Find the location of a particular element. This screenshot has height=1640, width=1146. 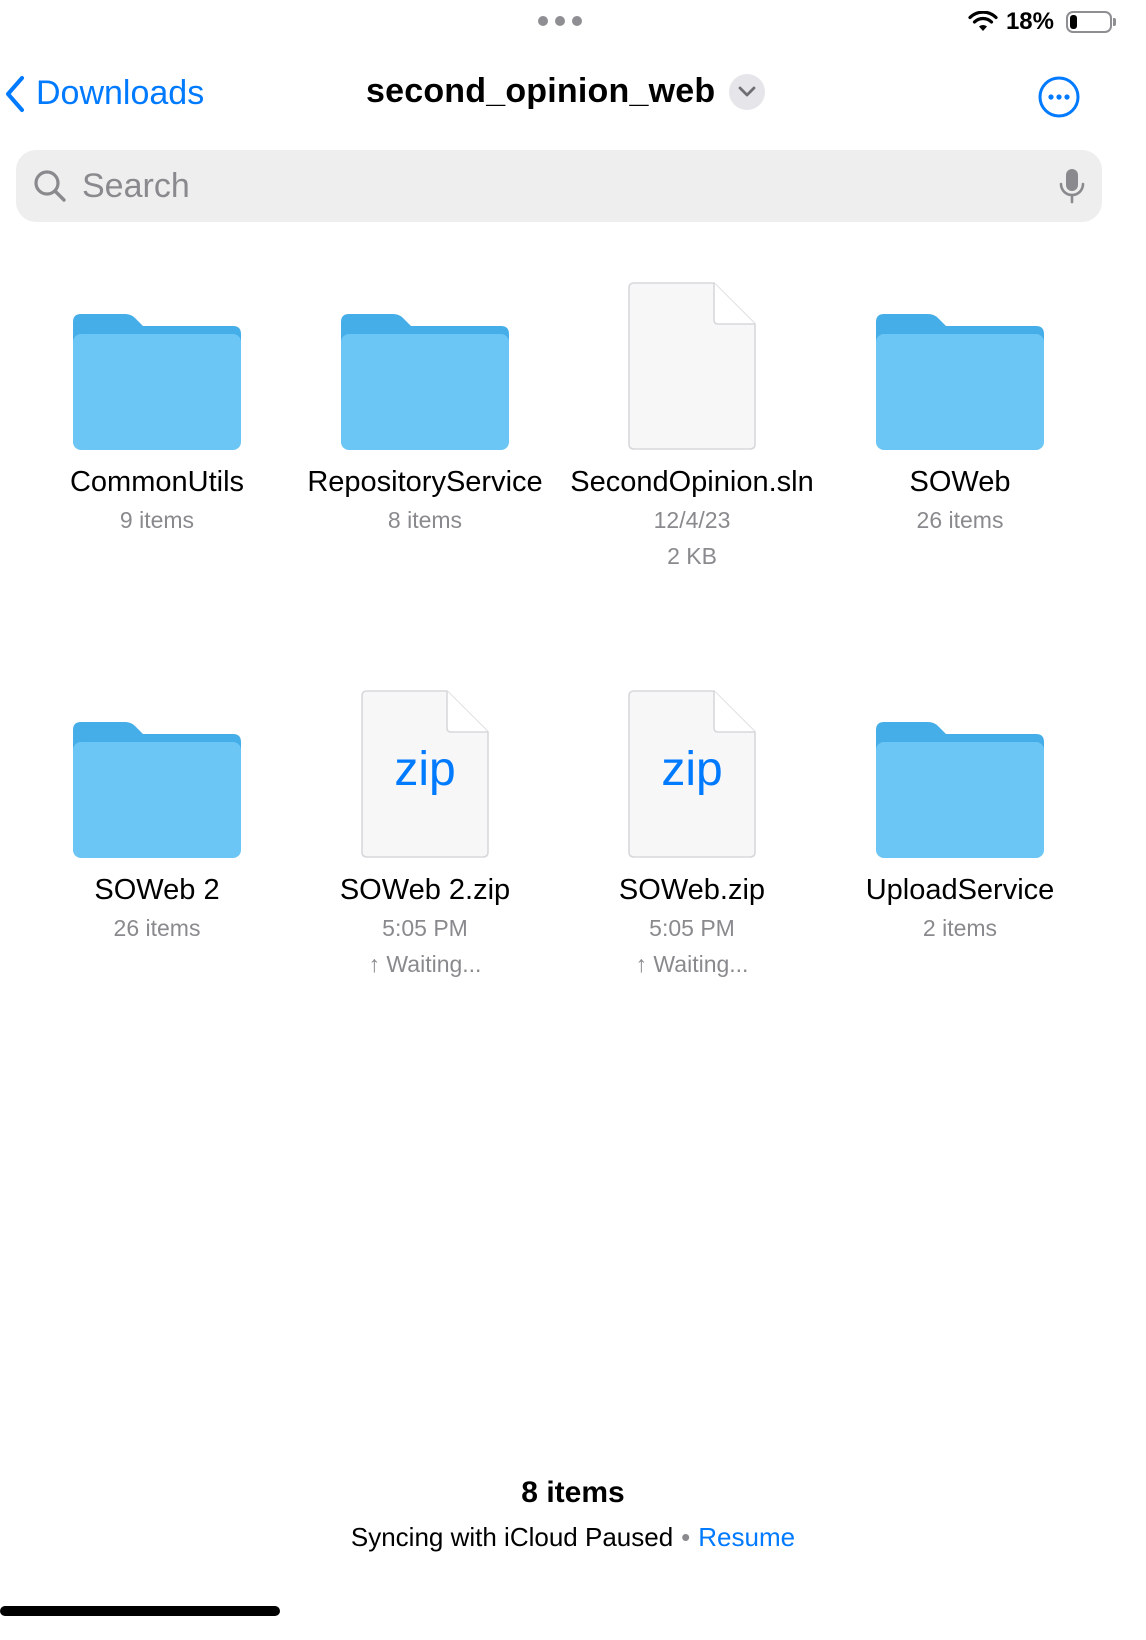

status-bar: 18% is located at coordinates (573, 24).